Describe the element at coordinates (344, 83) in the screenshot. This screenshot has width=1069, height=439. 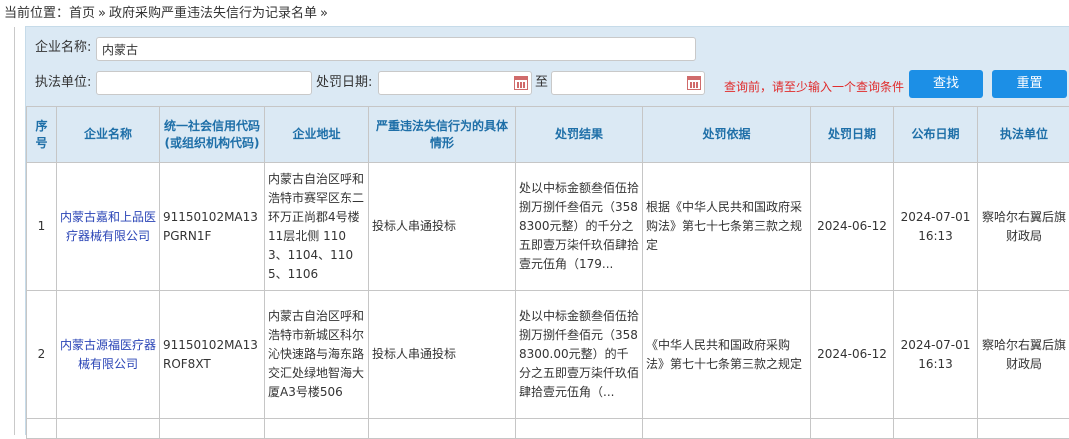
I see `penalty-date-label: 处罚日期:` at that location.